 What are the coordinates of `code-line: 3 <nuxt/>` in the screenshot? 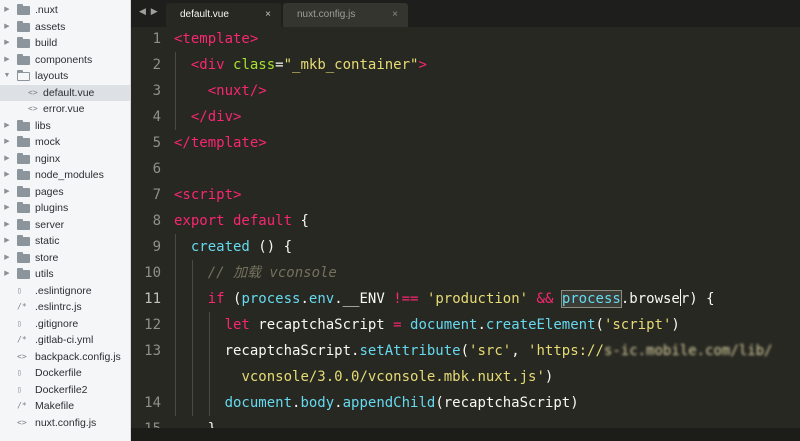 It's located at (465, 91).